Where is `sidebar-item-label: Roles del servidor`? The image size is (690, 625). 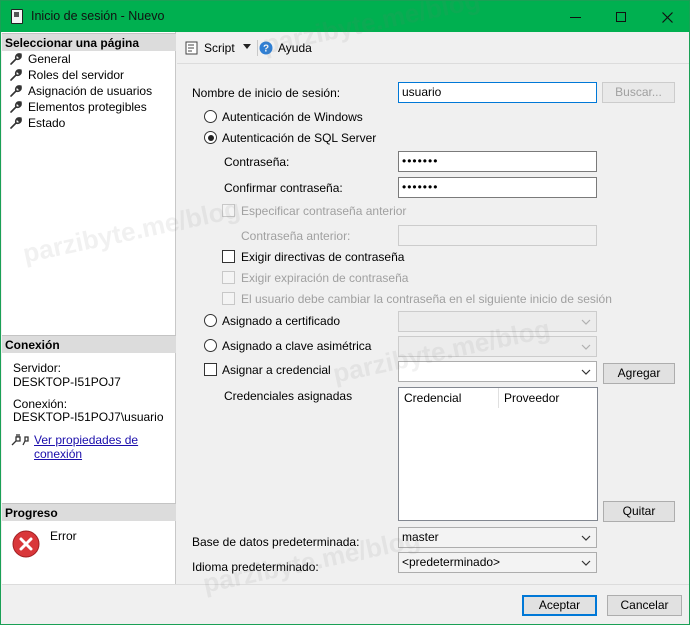
sidebar-item-label: Roles del servidor is located at coordinates (76, 75).